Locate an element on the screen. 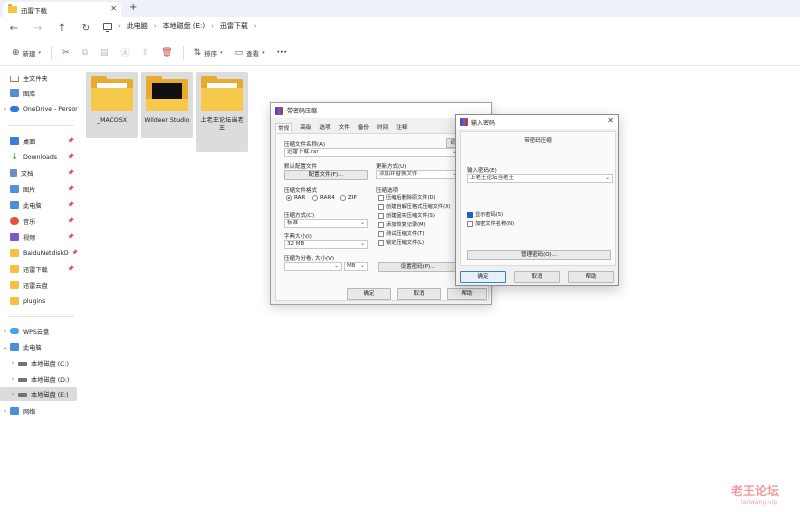 Image resolution: width=800 pixels, height=512 pixels. option-test: 测试压缩文件(T) is located at coordinates (401, 233).